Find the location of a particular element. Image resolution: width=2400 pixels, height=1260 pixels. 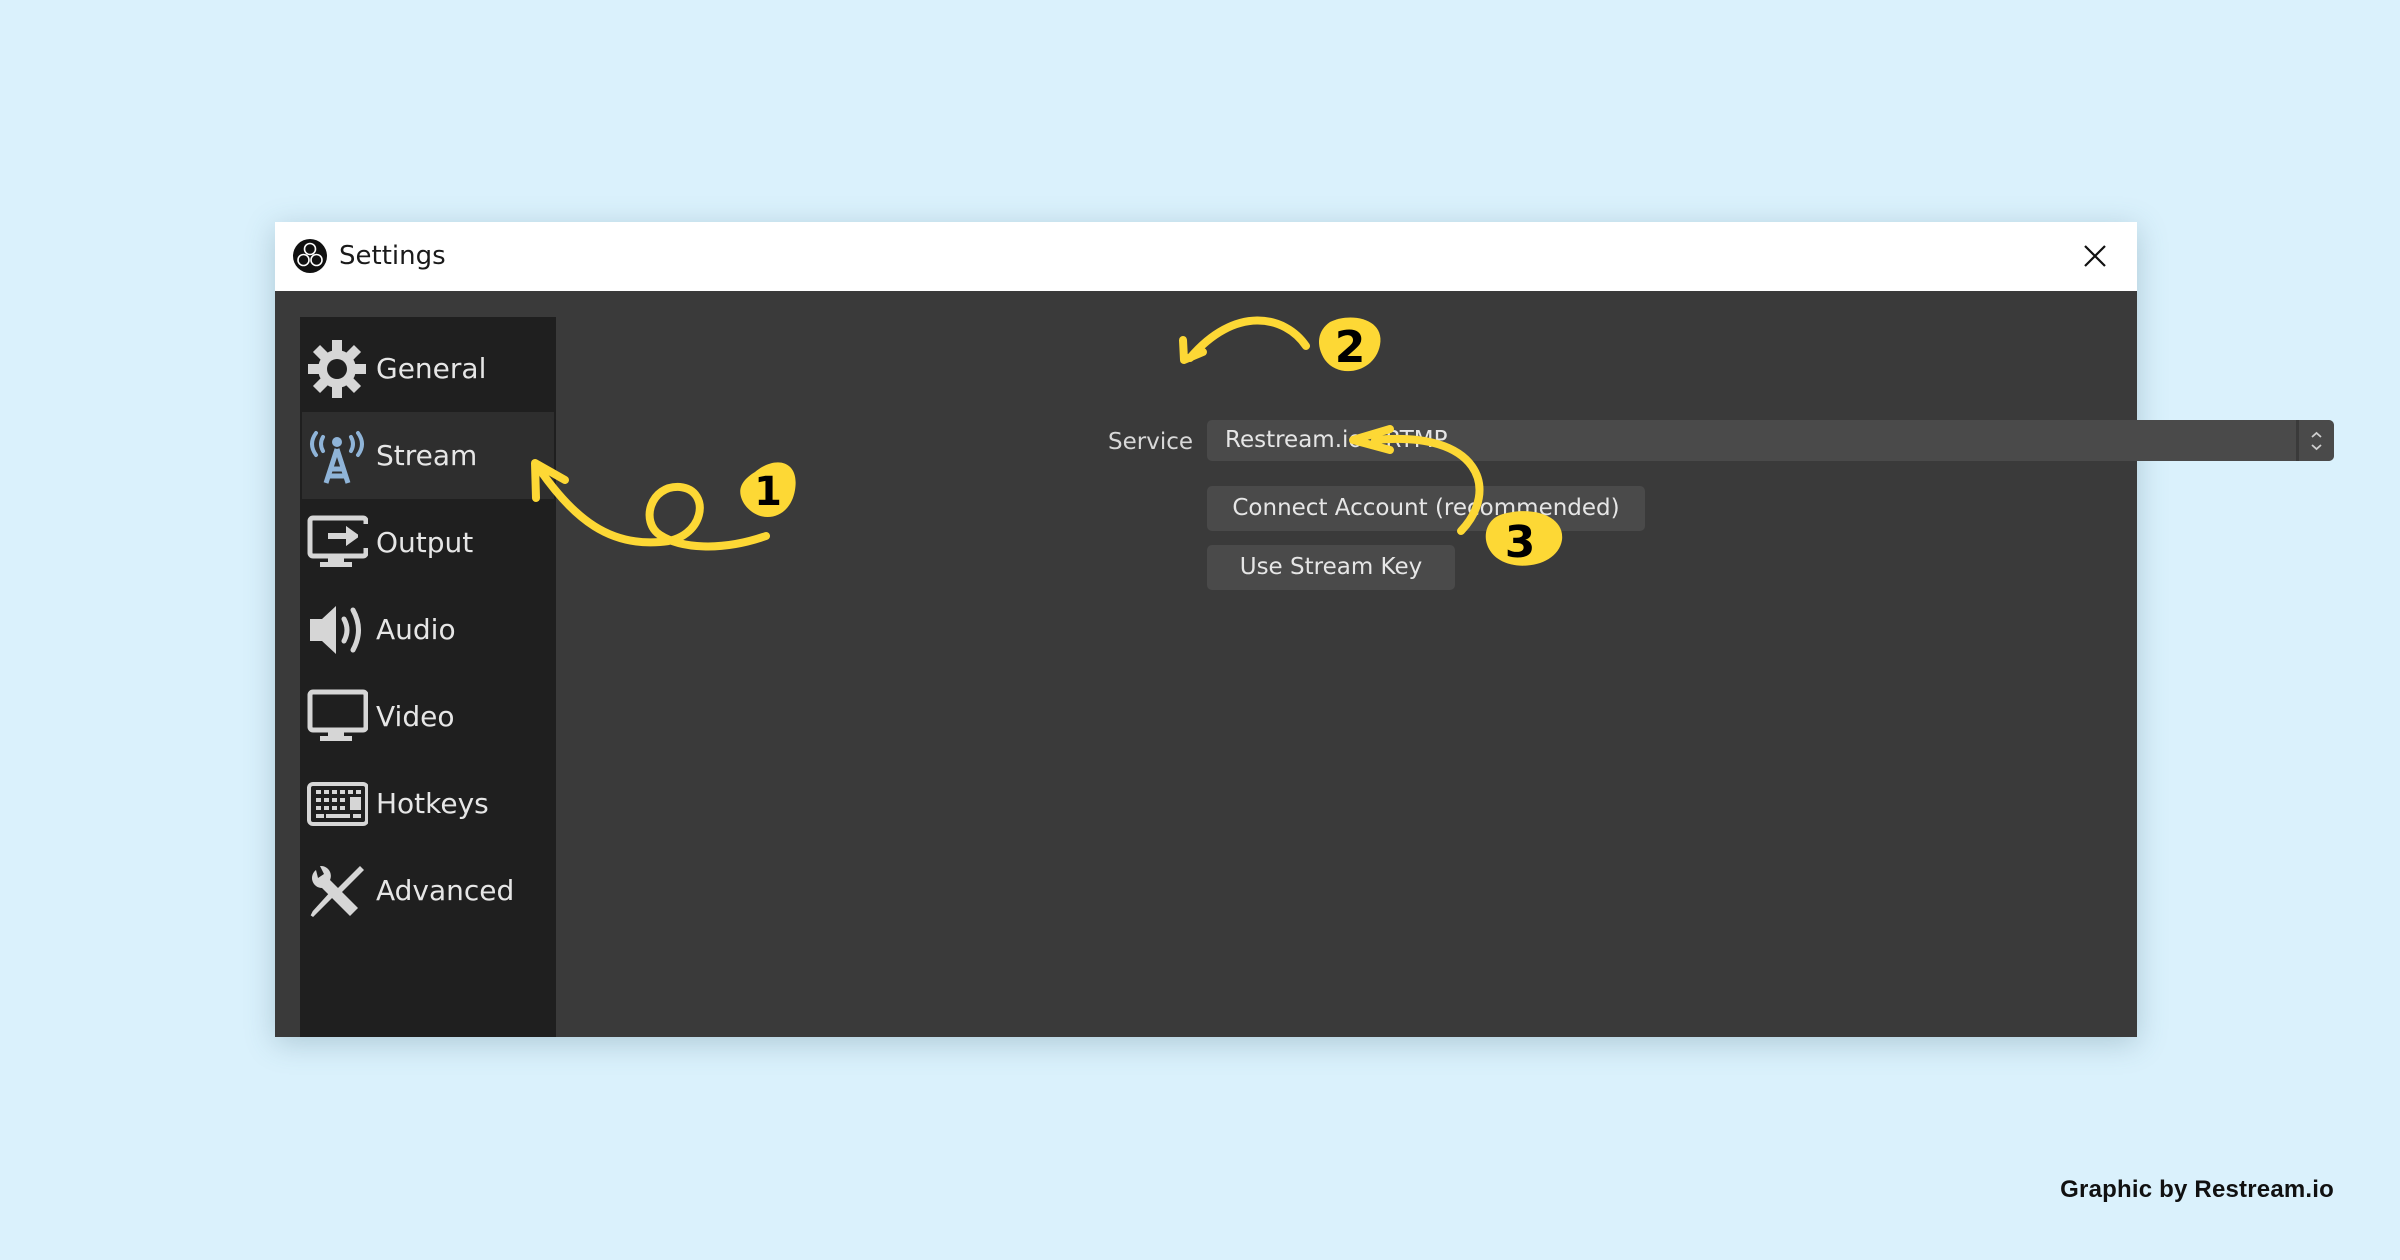

sidebar-item-hotkeys: Hotkeys is located at coordinates (428, 803).